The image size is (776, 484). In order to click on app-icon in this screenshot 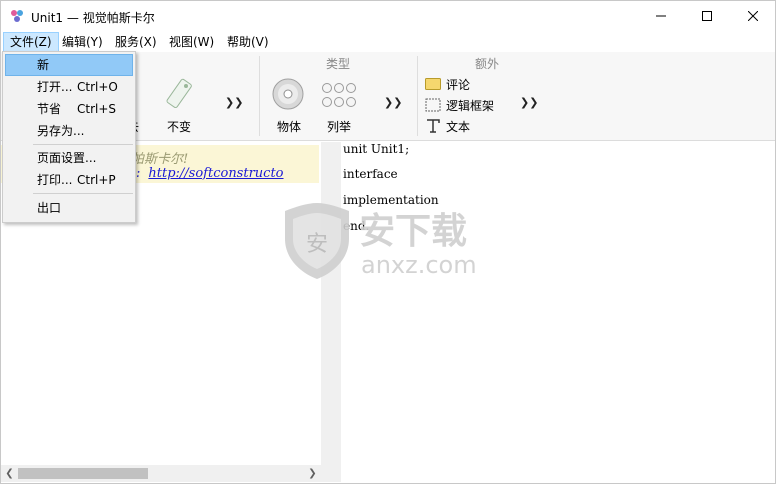, I will do `click(17, 16)`.